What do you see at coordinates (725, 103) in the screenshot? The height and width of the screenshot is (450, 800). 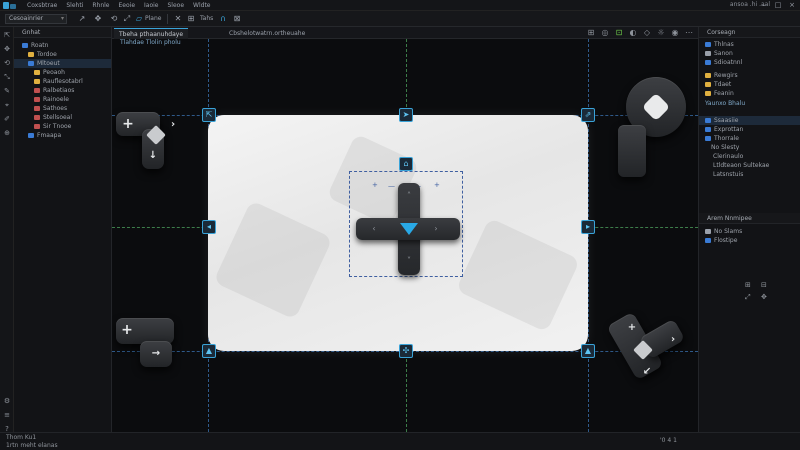 I see `modifiers-label: Yaunxo Bhalu` at bounding box center [725, 103].